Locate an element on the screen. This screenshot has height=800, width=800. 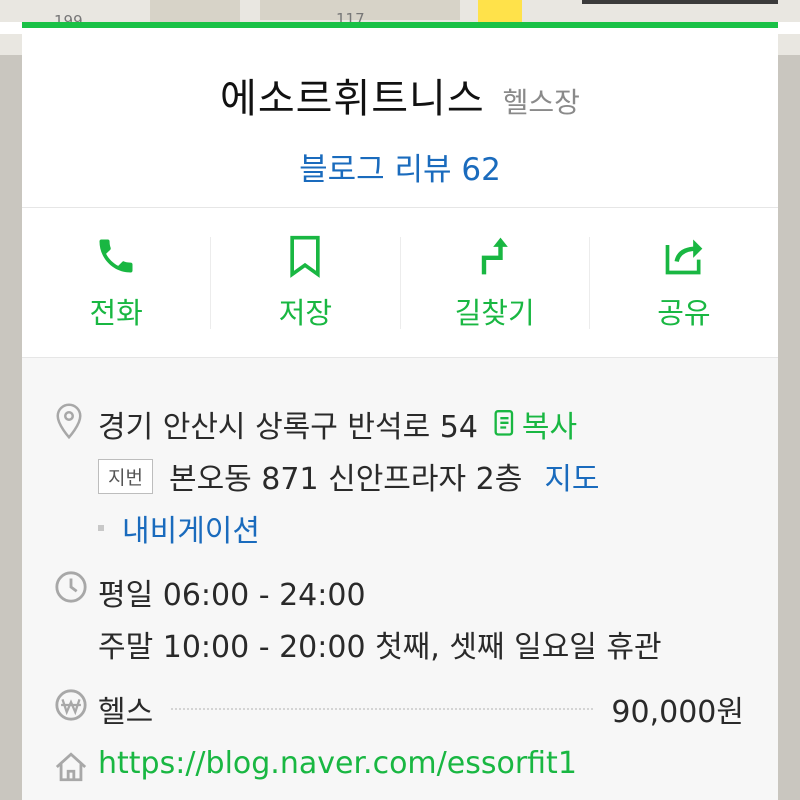
copy-label: 복사 is located at coordinates (549, 427).